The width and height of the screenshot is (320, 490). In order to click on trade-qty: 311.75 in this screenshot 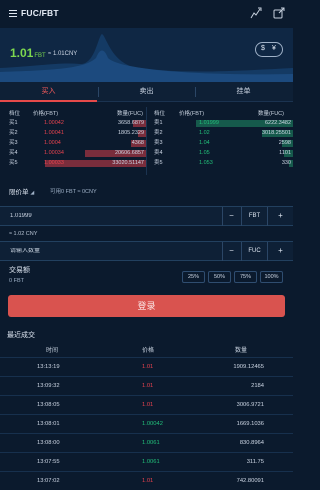, I will do `click(255, 462)`.